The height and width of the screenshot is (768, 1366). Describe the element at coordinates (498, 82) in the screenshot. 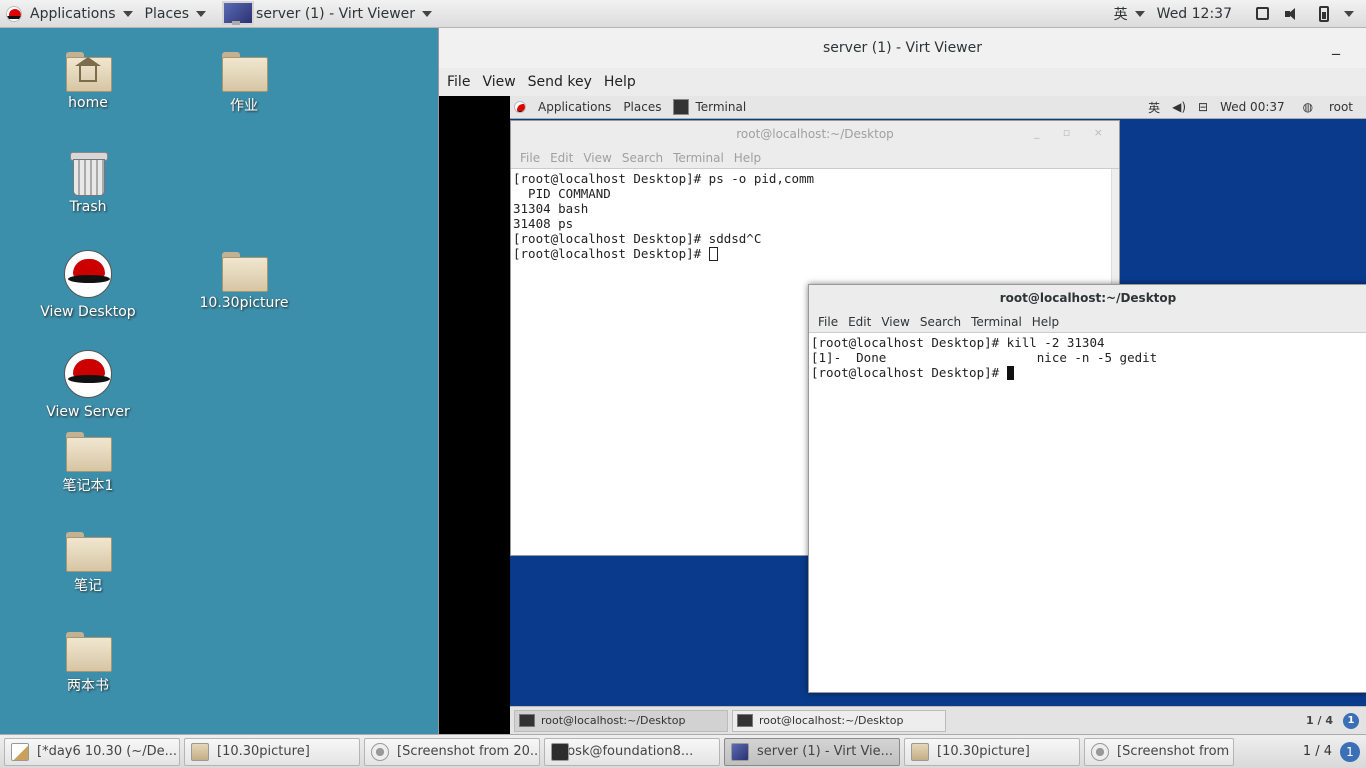

I see `menu-view: View` at that location.